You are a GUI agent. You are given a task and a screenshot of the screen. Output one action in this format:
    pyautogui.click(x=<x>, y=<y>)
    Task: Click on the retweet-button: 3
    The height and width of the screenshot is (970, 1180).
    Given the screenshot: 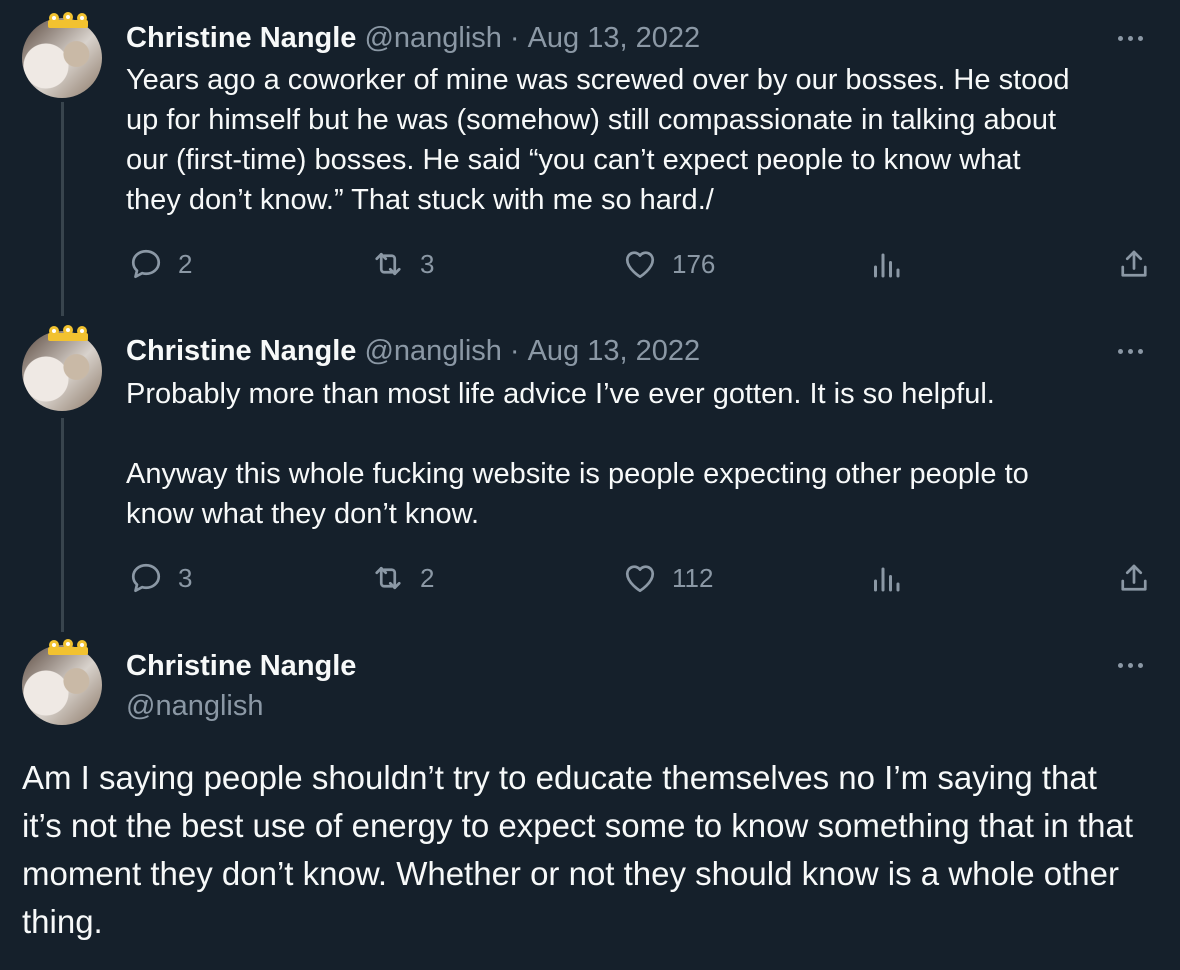 What is the action you would take?
    pyautogui.click(x=402, y=264)
    